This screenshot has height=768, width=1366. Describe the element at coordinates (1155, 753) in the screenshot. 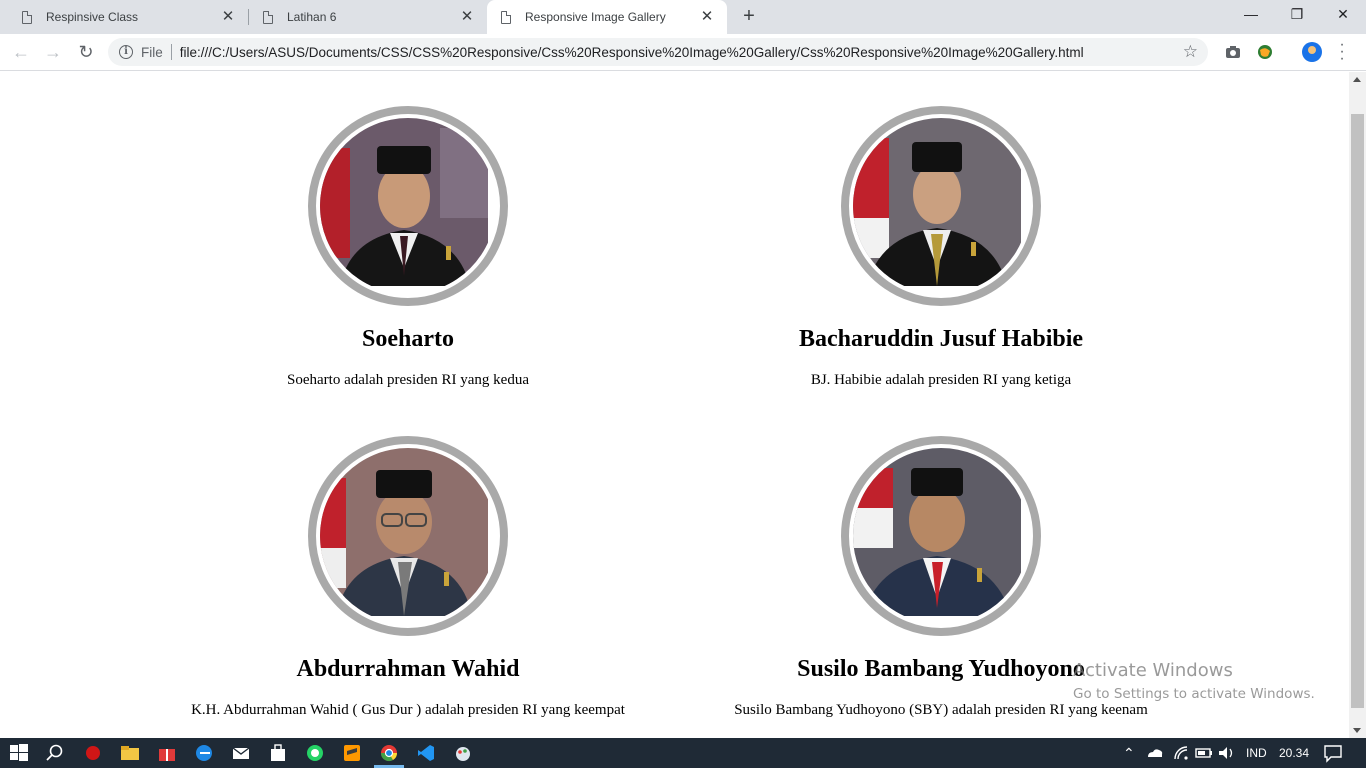

I see `onedrive-sync-icon` at that location.